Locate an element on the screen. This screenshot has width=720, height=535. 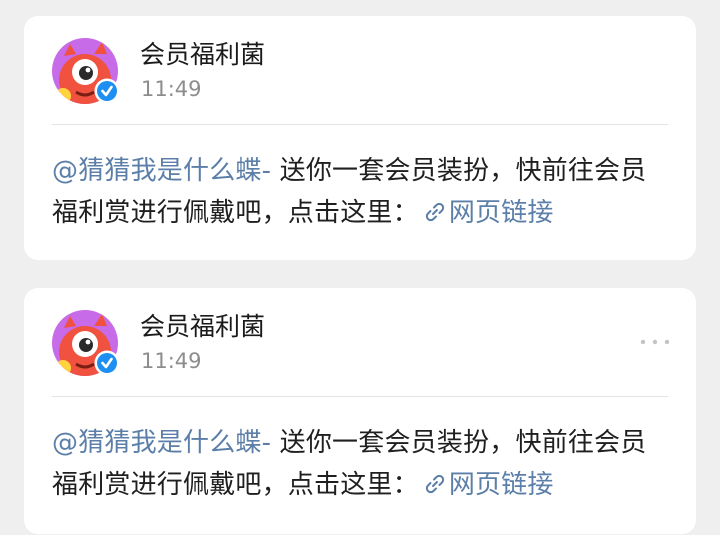
more-dots-icon is located at coordinates (655, 342).